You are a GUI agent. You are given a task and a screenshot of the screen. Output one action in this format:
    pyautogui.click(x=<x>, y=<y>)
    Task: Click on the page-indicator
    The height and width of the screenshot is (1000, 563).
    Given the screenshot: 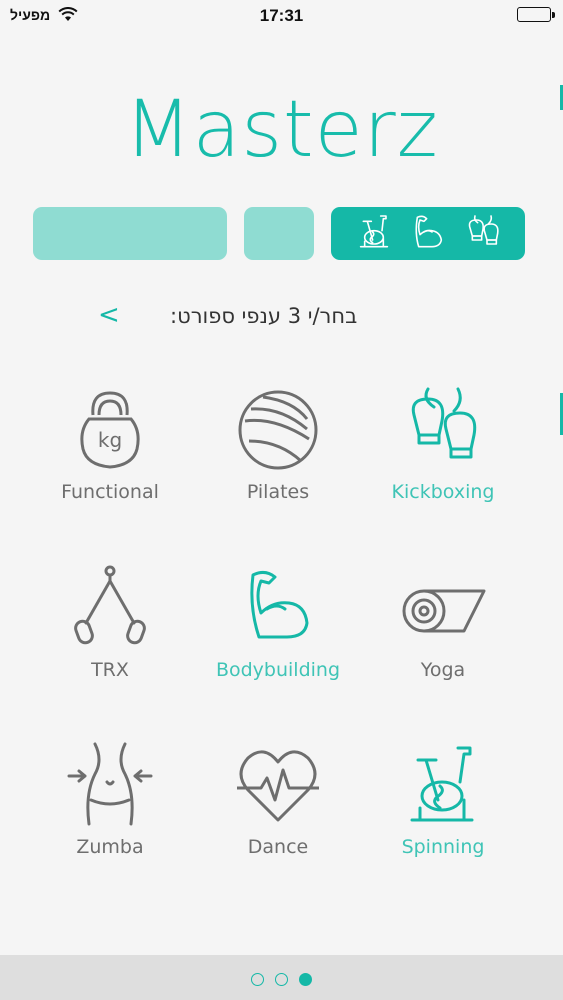 What is the action you would take?
    pyautogui.click(x=281, y=978)
    